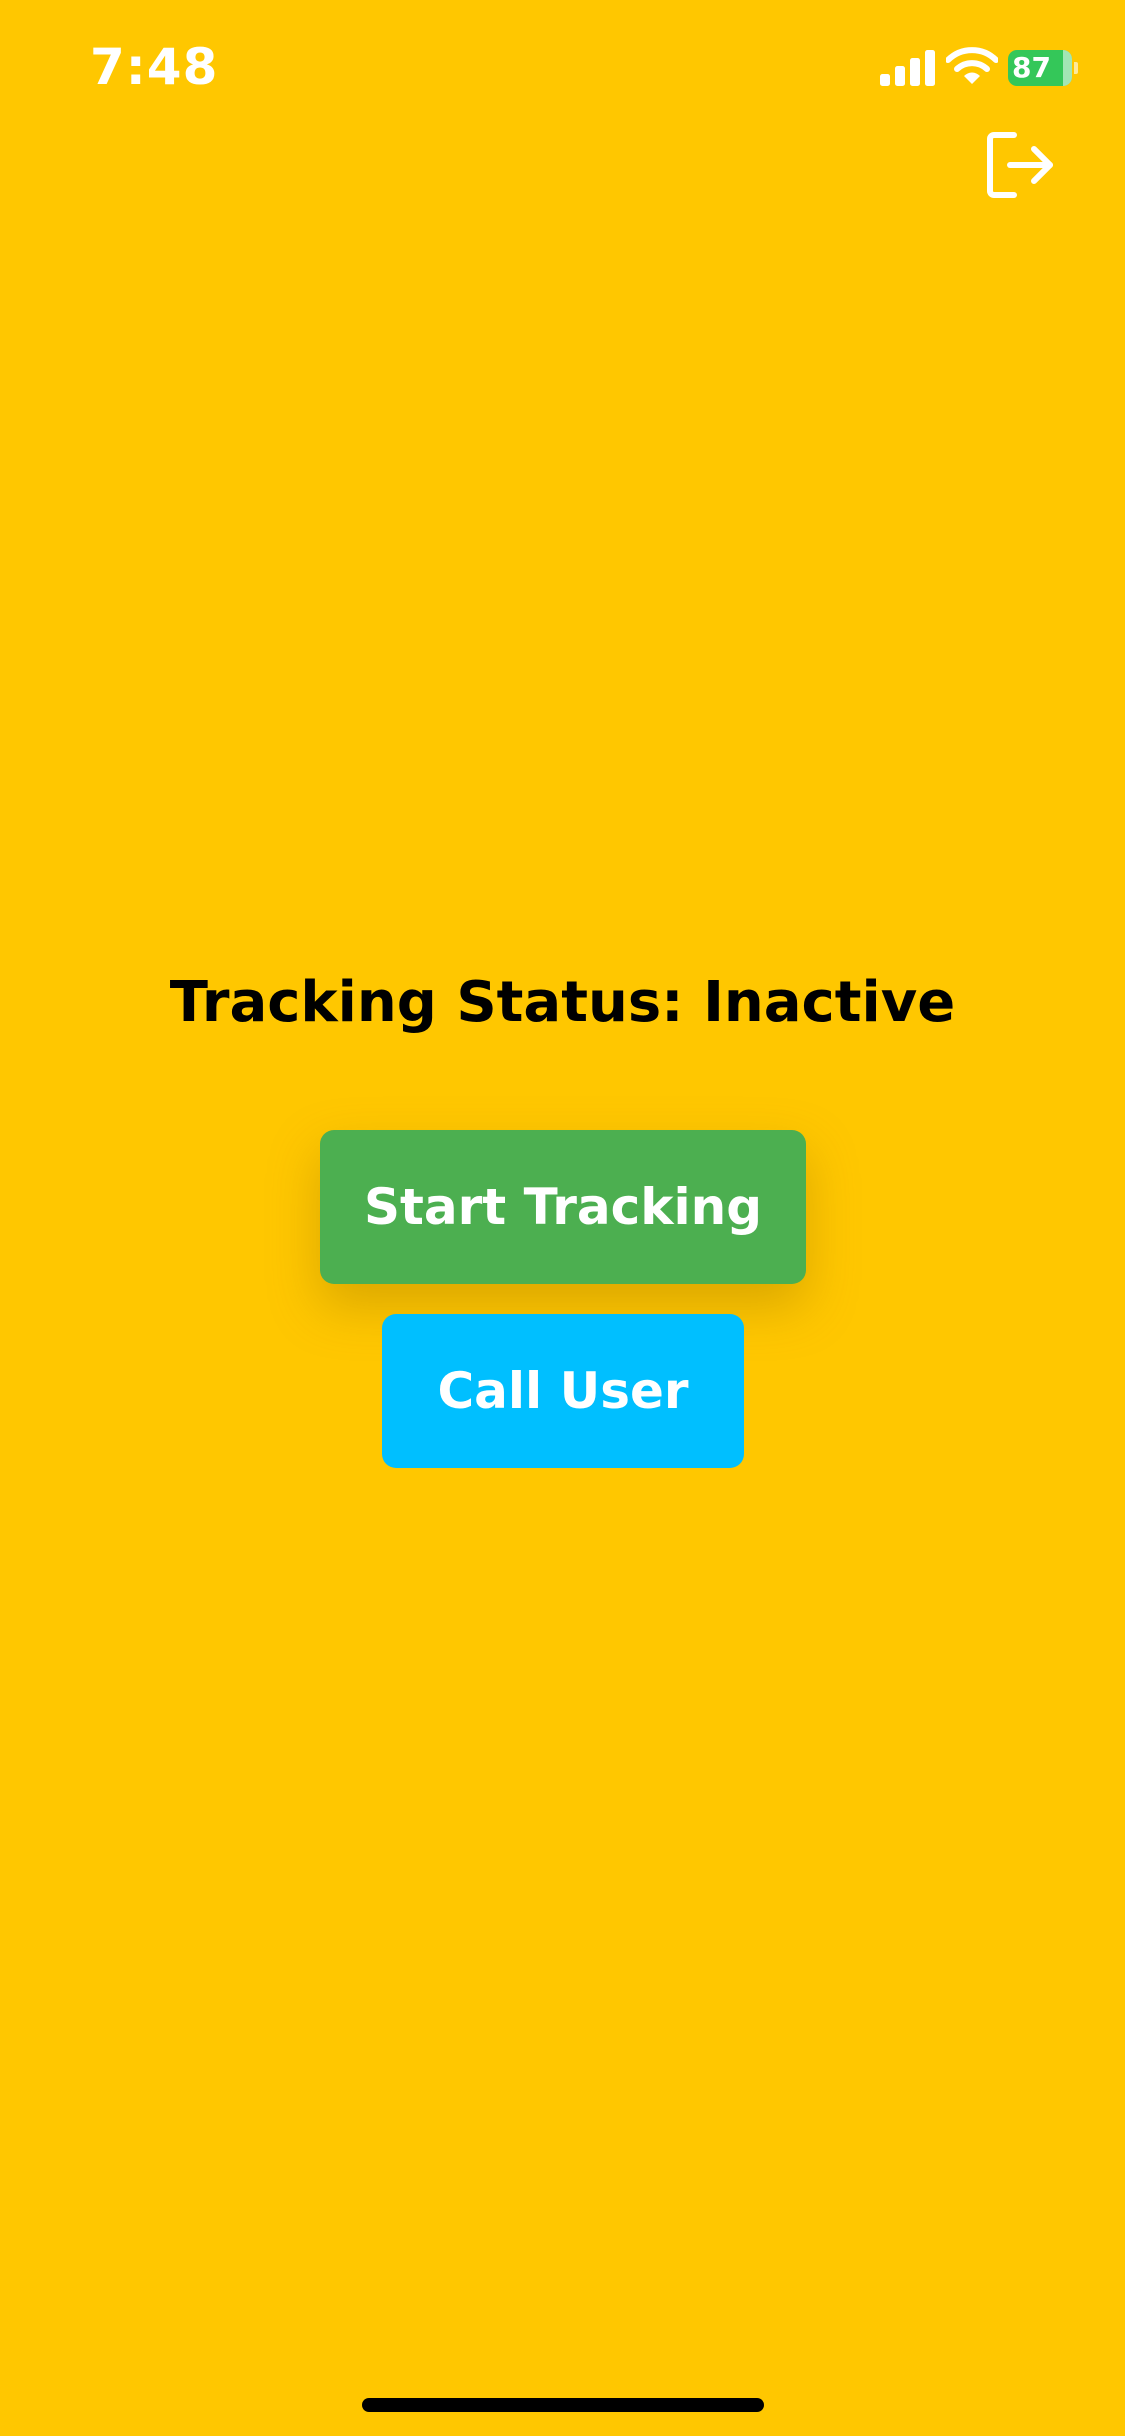  I want to click on wifi-icon, so click(972, 65).